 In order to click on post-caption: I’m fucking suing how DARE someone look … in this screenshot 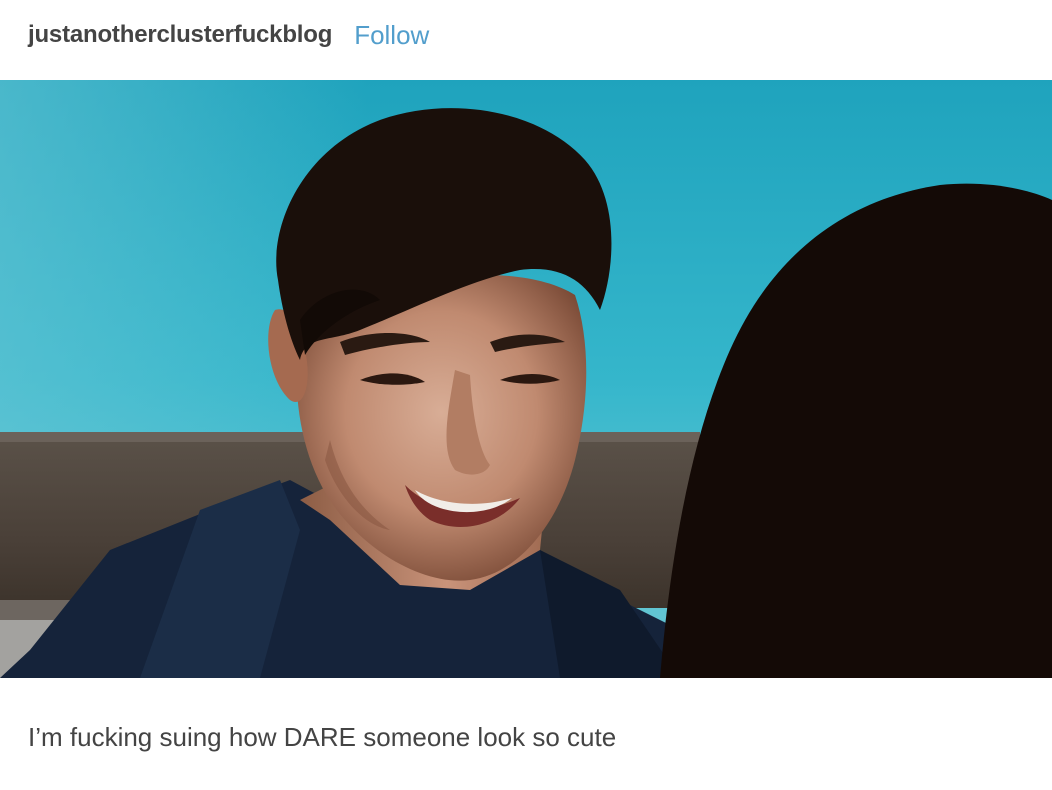, I will do `click(322, 737)`.